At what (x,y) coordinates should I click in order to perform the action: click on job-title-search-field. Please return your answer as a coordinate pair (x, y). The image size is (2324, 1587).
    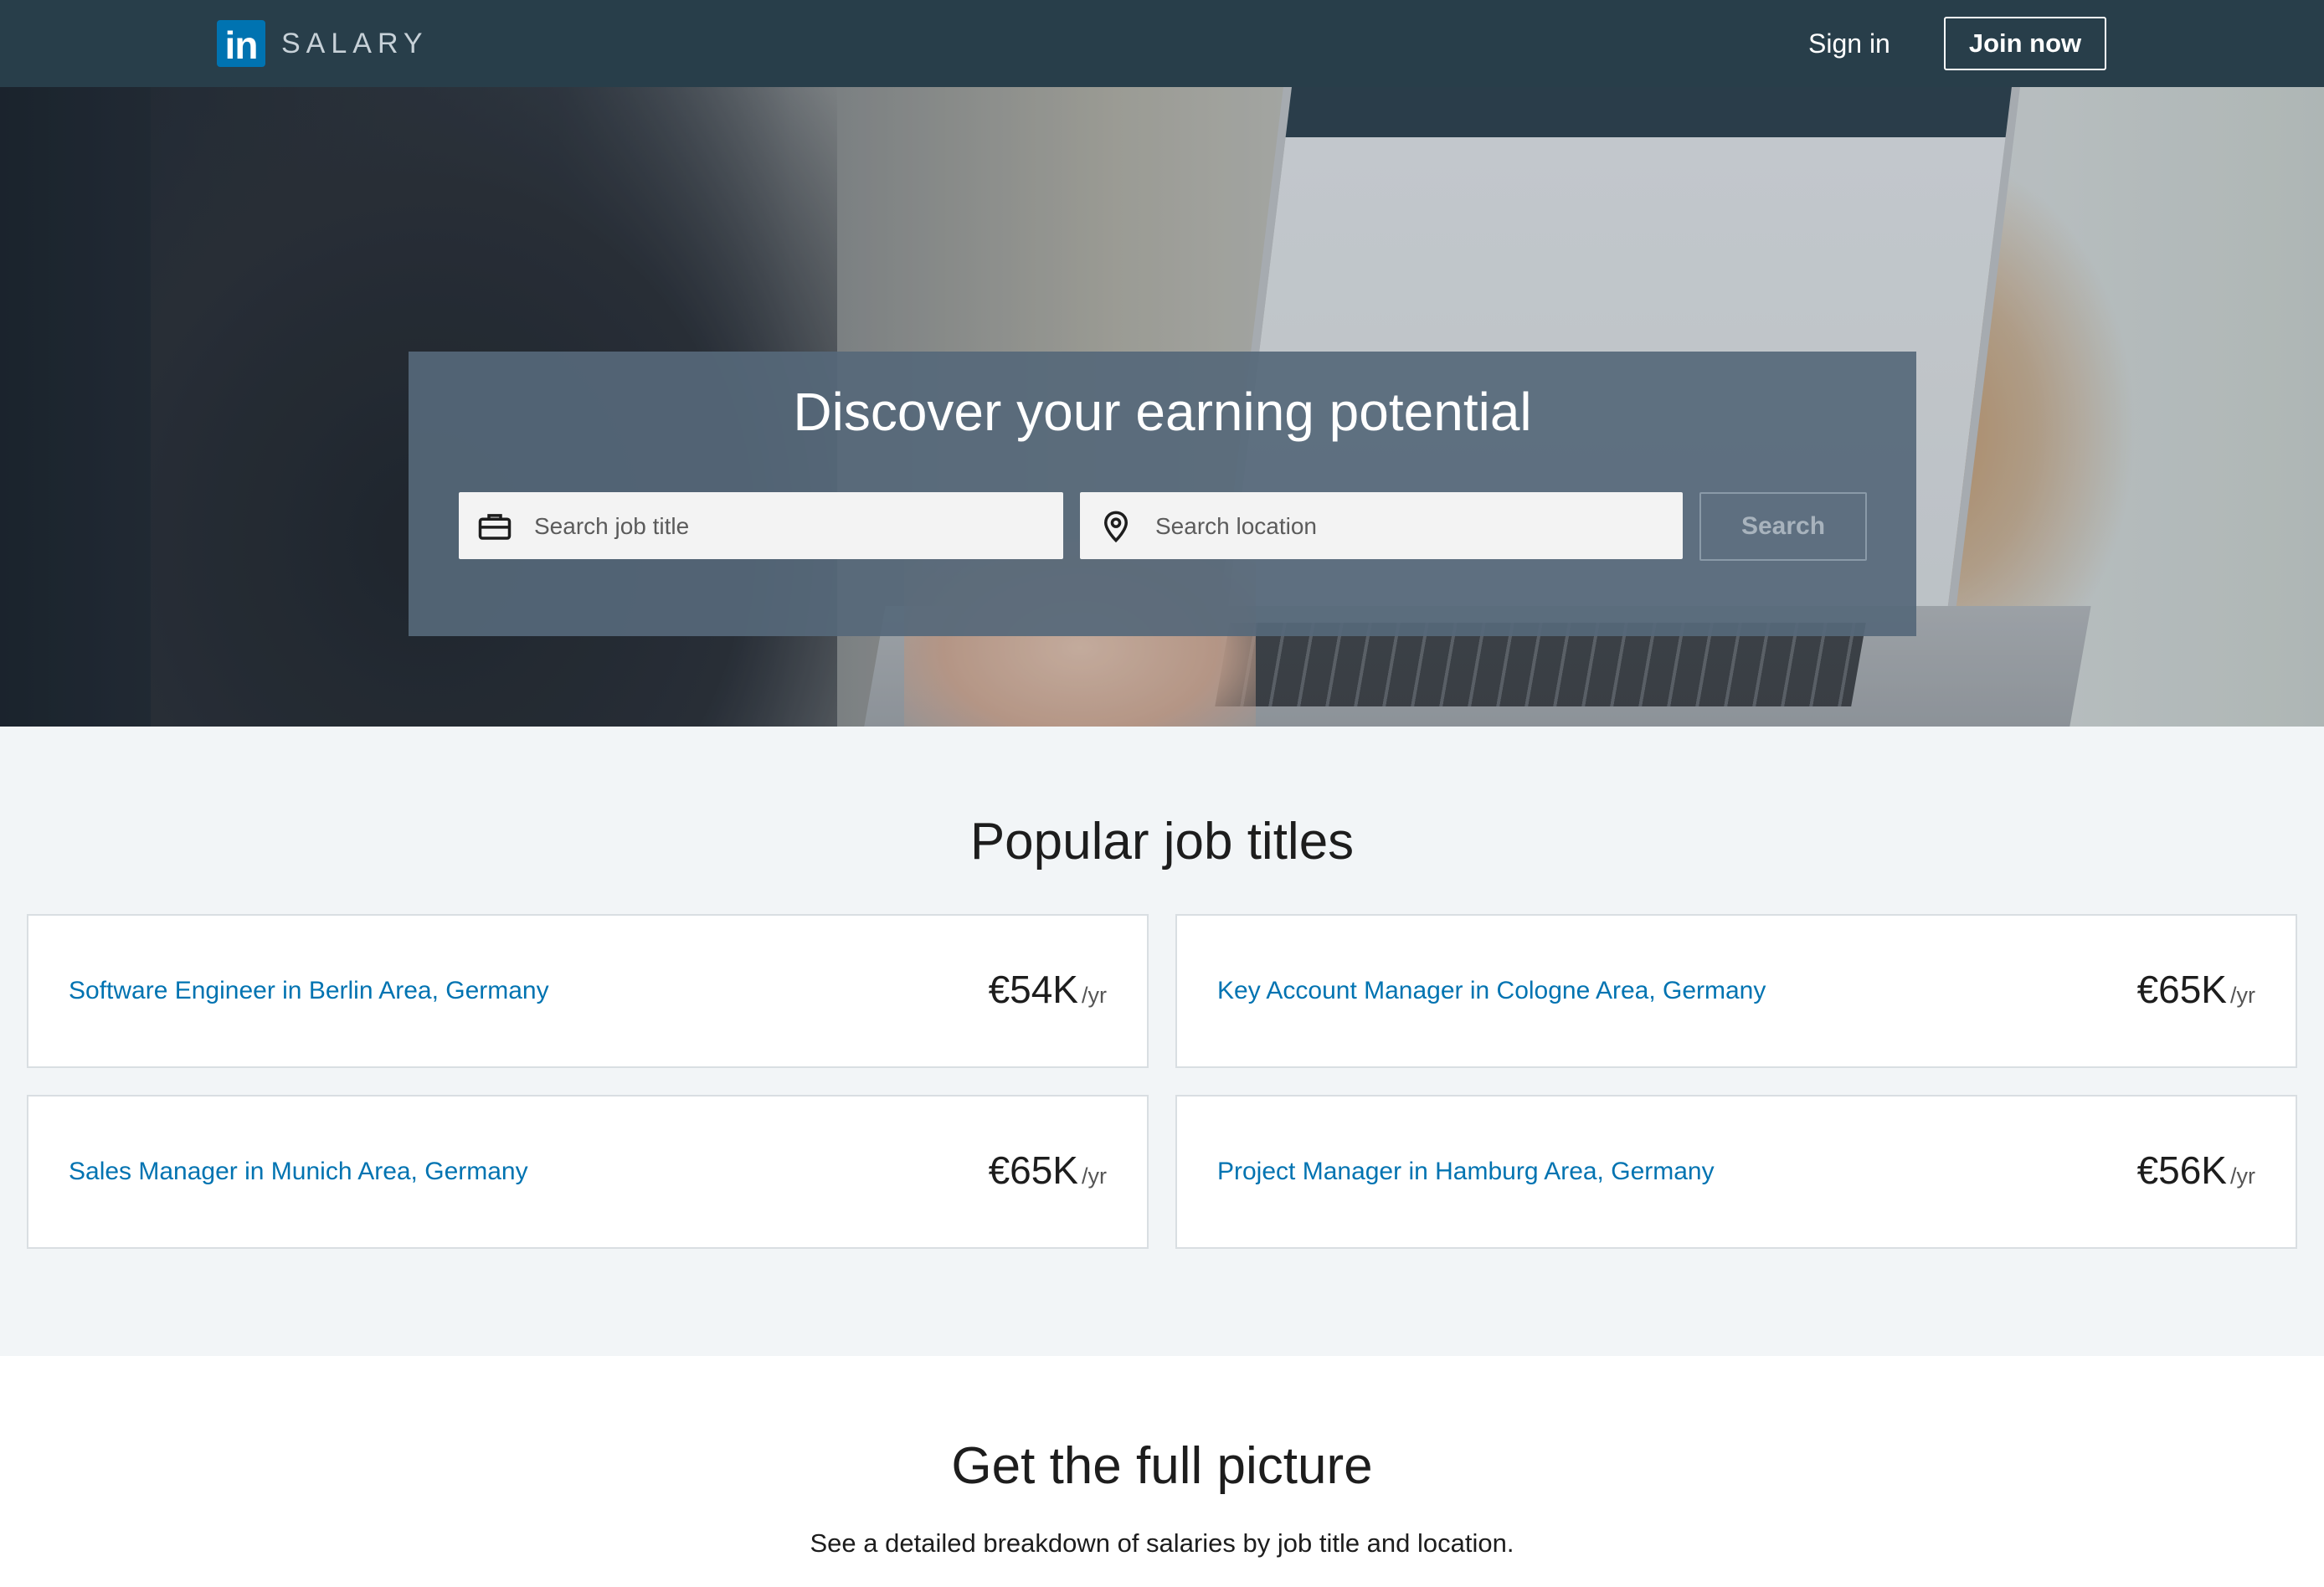
    Looking at the image, I should click on (761, 526).